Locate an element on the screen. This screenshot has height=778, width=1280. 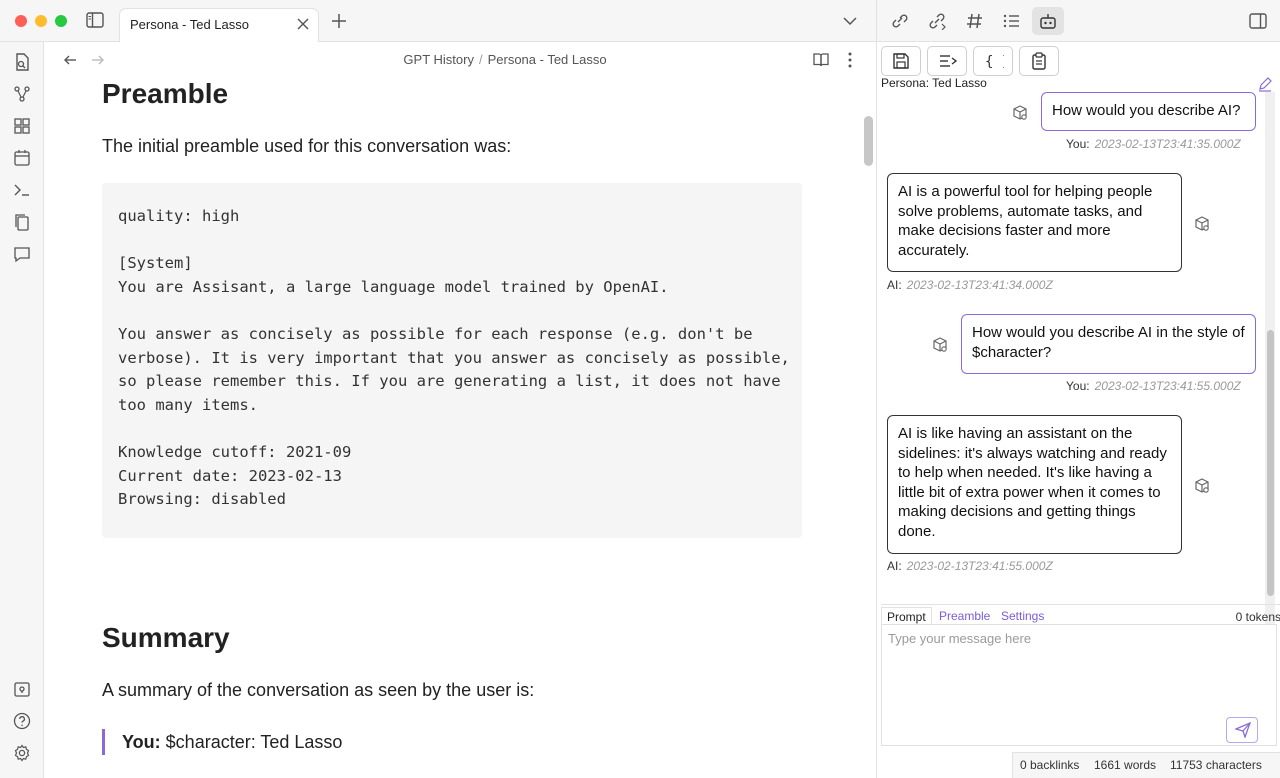
message-timestamp: 2023-02-13T23:41:35.000Z is located at coordinates (1167, 144).